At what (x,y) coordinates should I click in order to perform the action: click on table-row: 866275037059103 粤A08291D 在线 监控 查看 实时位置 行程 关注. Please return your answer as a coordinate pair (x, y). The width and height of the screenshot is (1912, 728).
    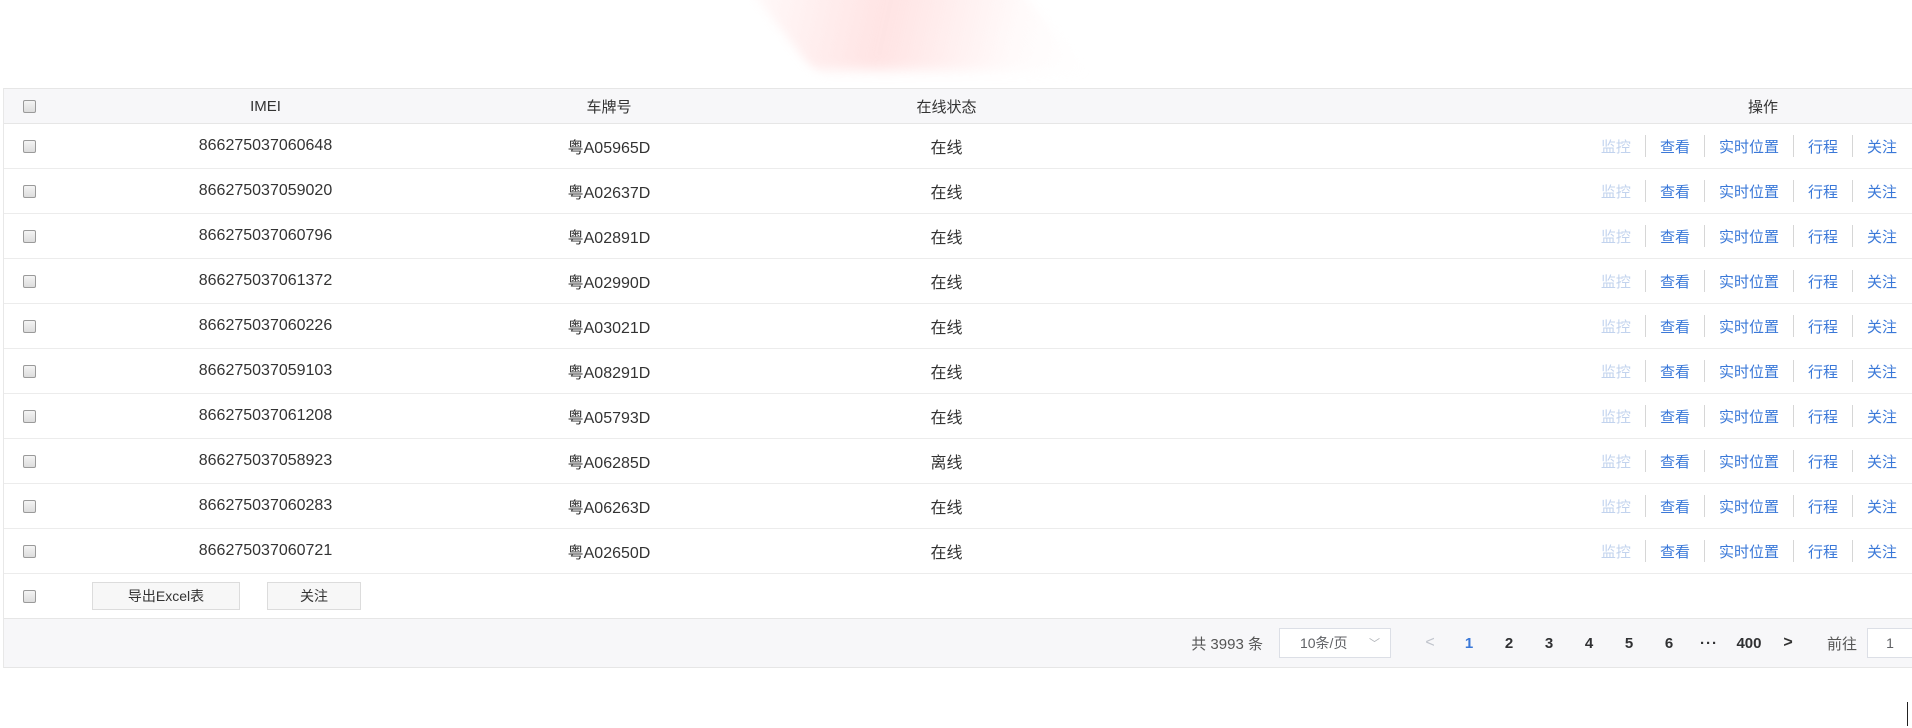
    Looking at the image, I should click on (958, 371).